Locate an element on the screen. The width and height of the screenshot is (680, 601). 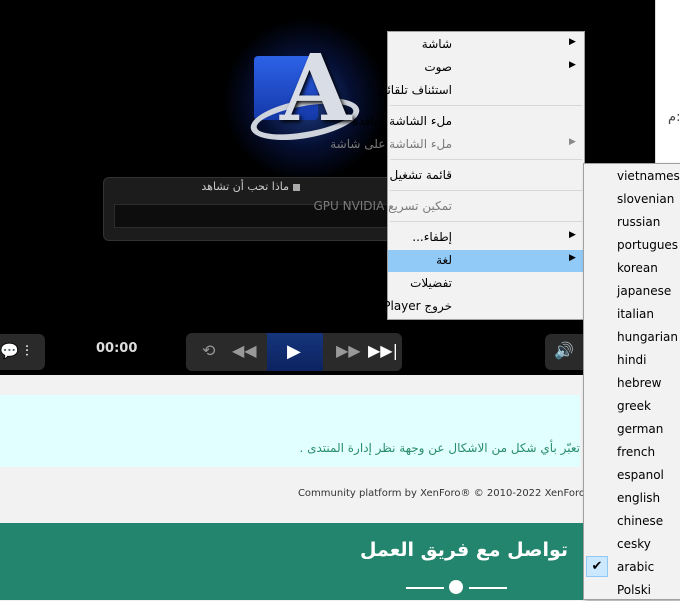
language-item-selected: ✔ arabic is located at coordinates (632, 567).